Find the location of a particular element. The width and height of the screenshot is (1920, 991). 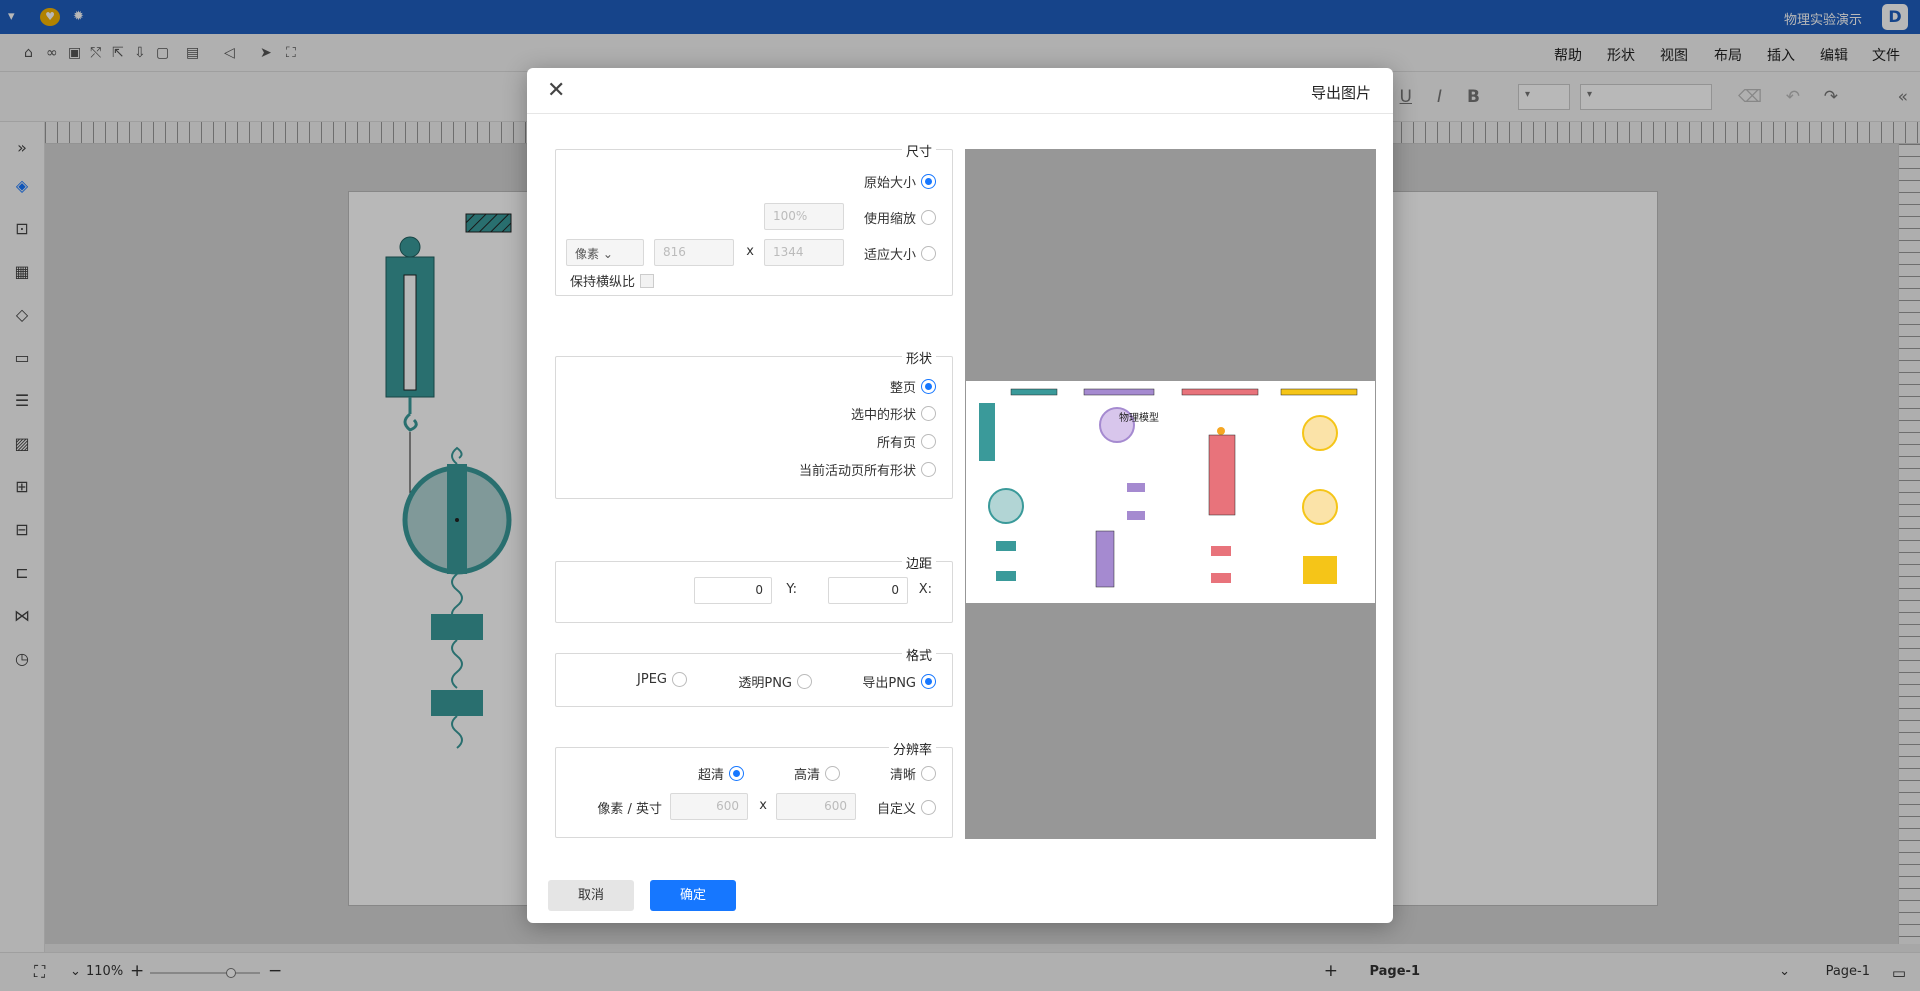

option-original-size: 原始大小 is located at coordinates (900, 181).